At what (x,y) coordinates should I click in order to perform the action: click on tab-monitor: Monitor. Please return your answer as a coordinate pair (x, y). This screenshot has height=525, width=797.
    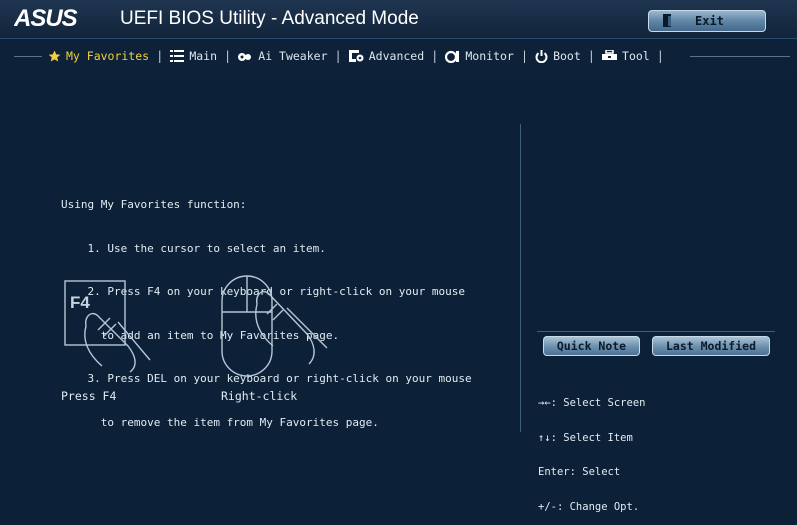
    Looking at the image, I should click on (479, 56).